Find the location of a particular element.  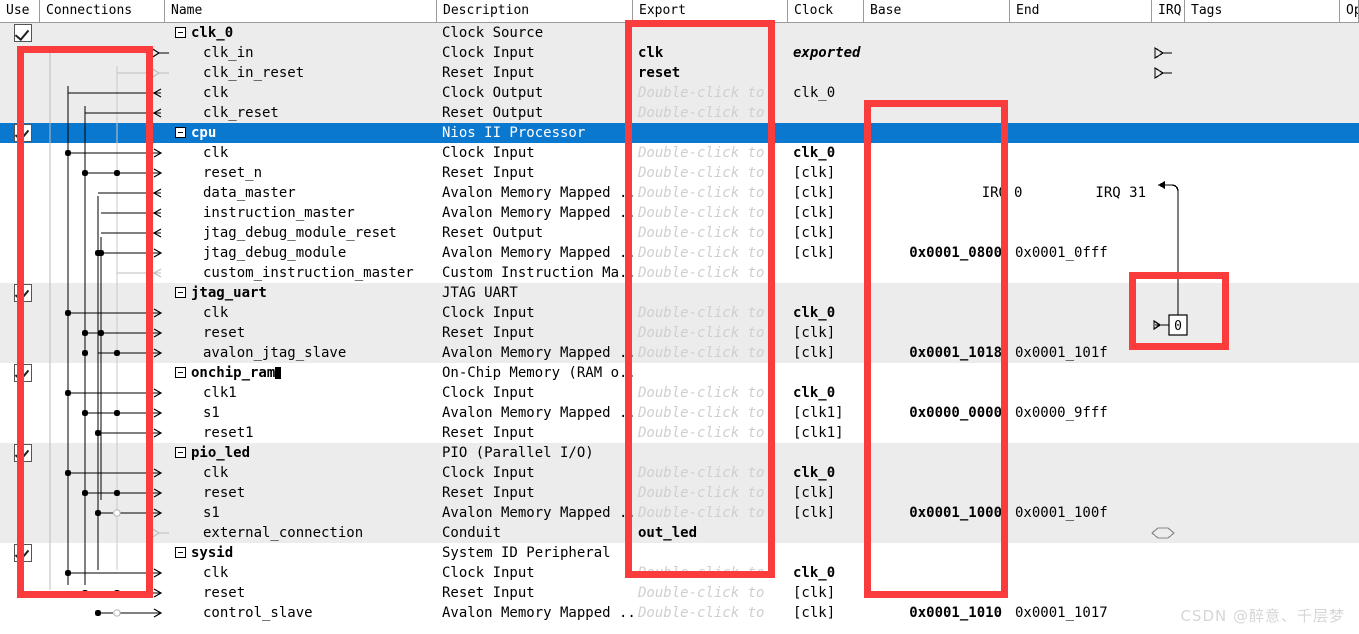

port-name: custom_instruction_master is located at coordinates (319, 273).